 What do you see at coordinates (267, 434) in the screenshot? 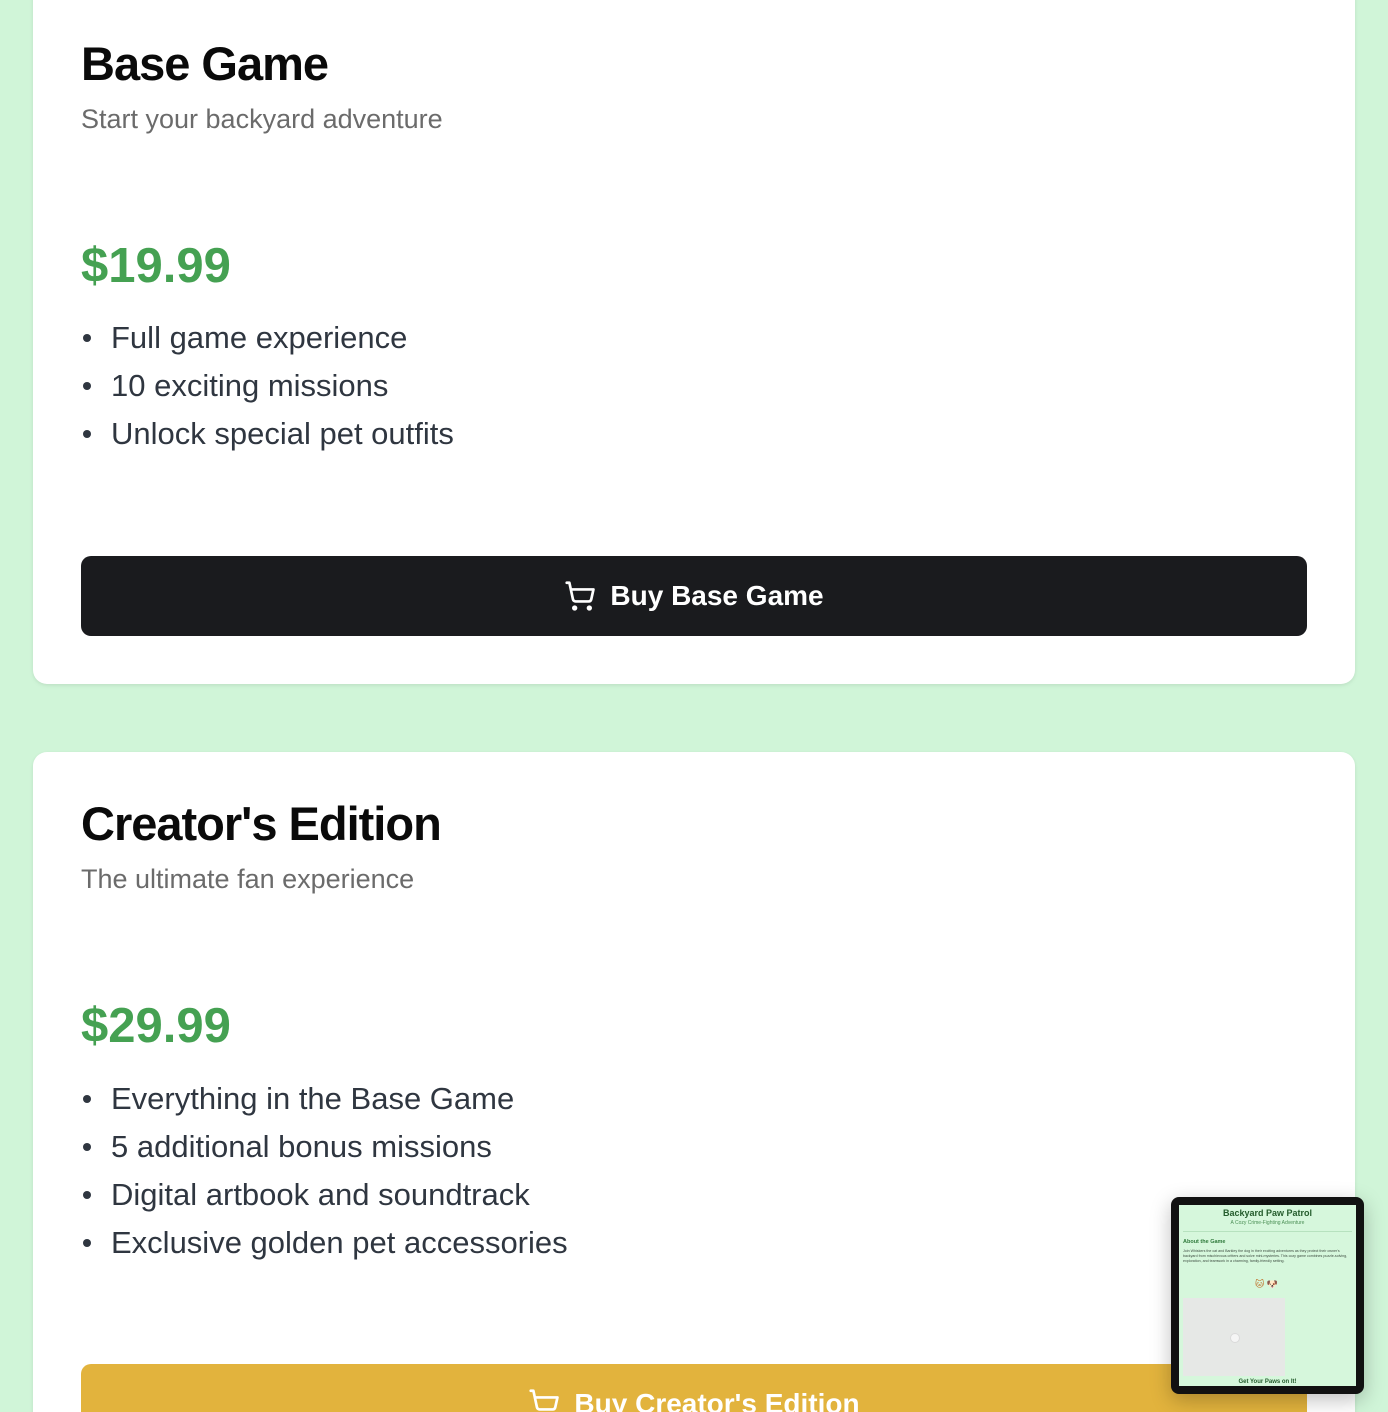
I see `feature-item: Unlock special pet outfits` at bounding box center [267, 434].